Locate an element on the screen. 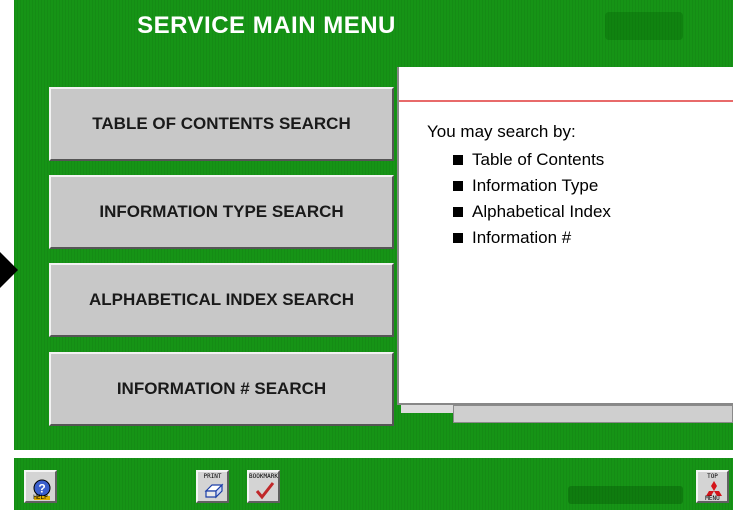 The width and height of the screenshot is (733, 516). arrow-right-icon is located at coordinates (9, 270).